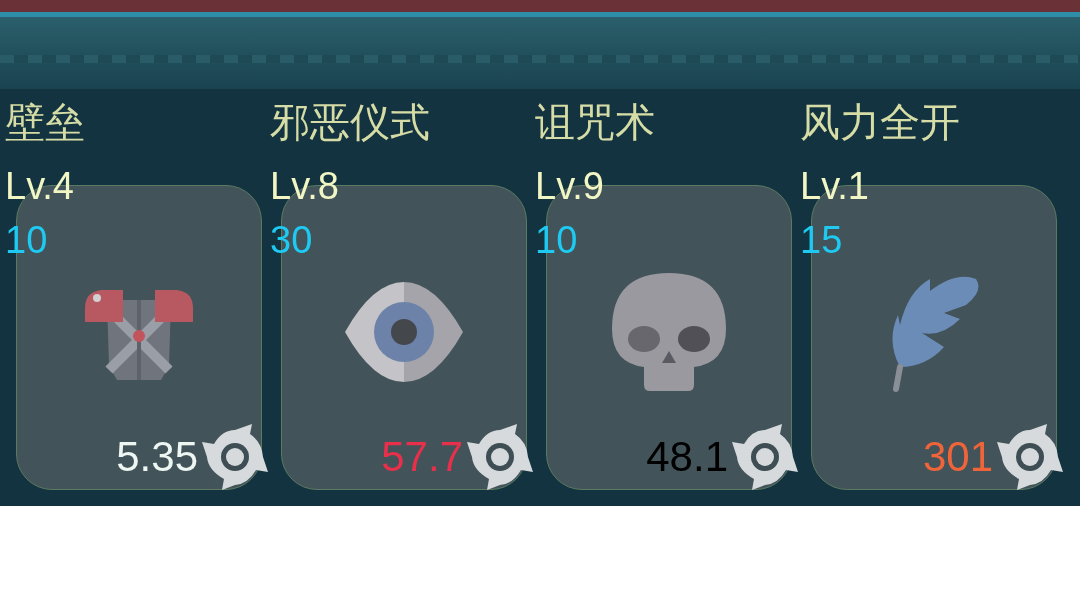  What do you see at coordinates (45, 122) in the screenshot?
I see `skill-name: 壁垒` at bounding box center [45, 122].